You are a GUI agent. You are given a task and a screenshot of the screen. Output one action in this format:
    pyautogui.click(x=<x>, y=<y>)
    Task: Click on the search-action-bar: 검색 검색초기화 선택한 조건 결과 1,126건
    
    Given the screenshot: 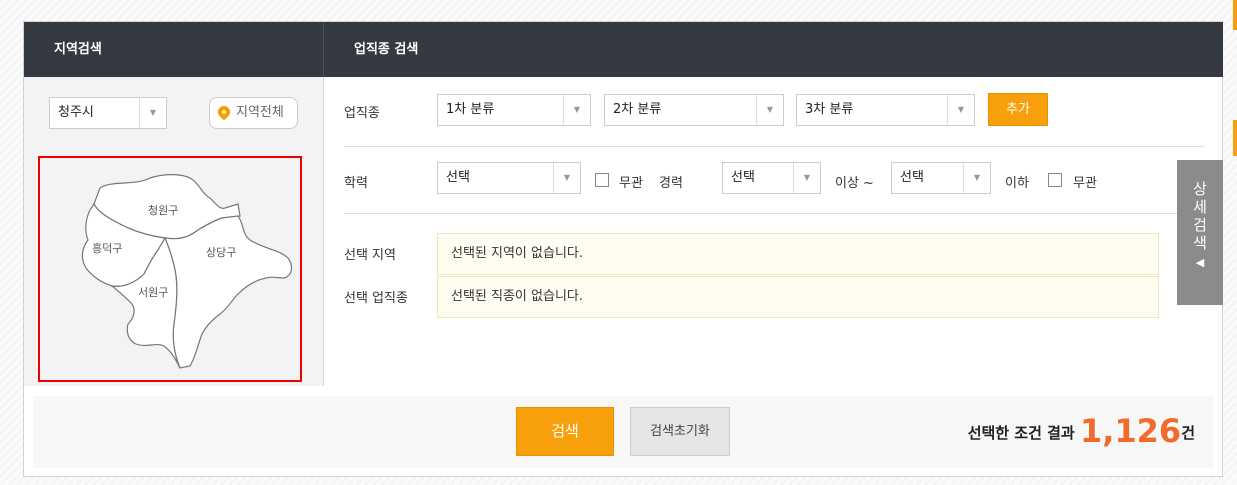 What is the action you would take?
    pyautogui.click(x=623, y=432)
    